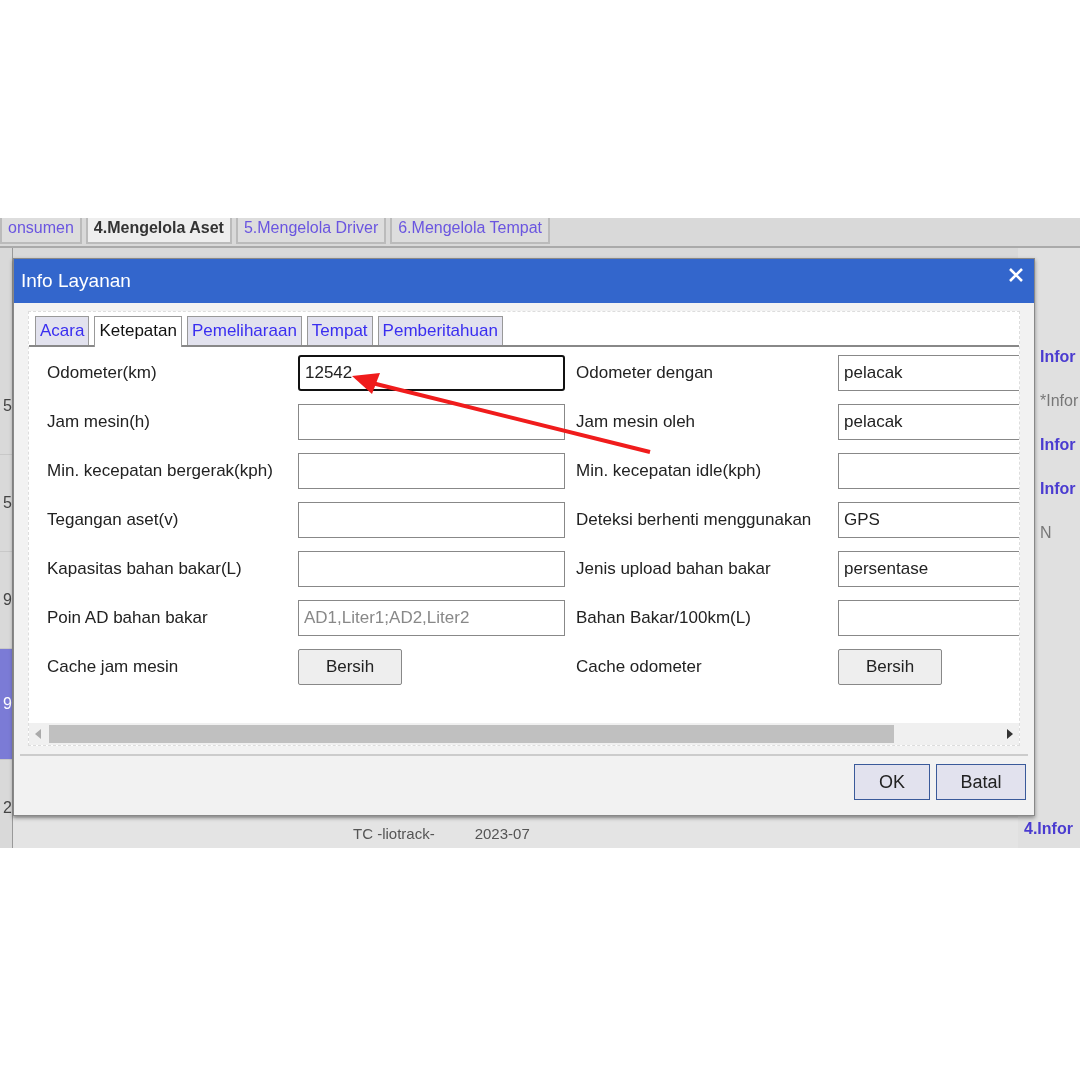 This screenshot has height=1080, width=1080. I want to click on input-field: AD1,Liter1;AD2,Liter2, so click(431, 618).